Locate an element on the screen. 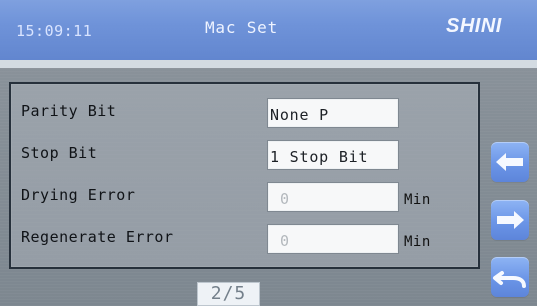  next-page-button is located at coordinates (510, 220).